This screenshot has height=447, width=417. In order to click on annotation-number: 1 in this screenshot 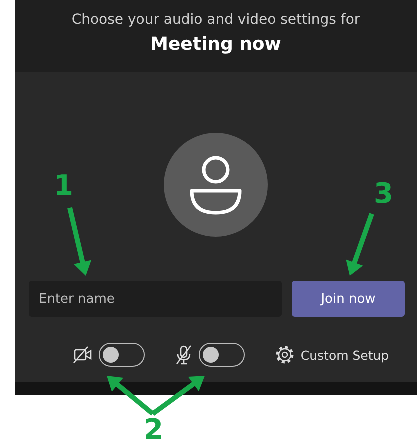, I will do `click(64, 186)`.